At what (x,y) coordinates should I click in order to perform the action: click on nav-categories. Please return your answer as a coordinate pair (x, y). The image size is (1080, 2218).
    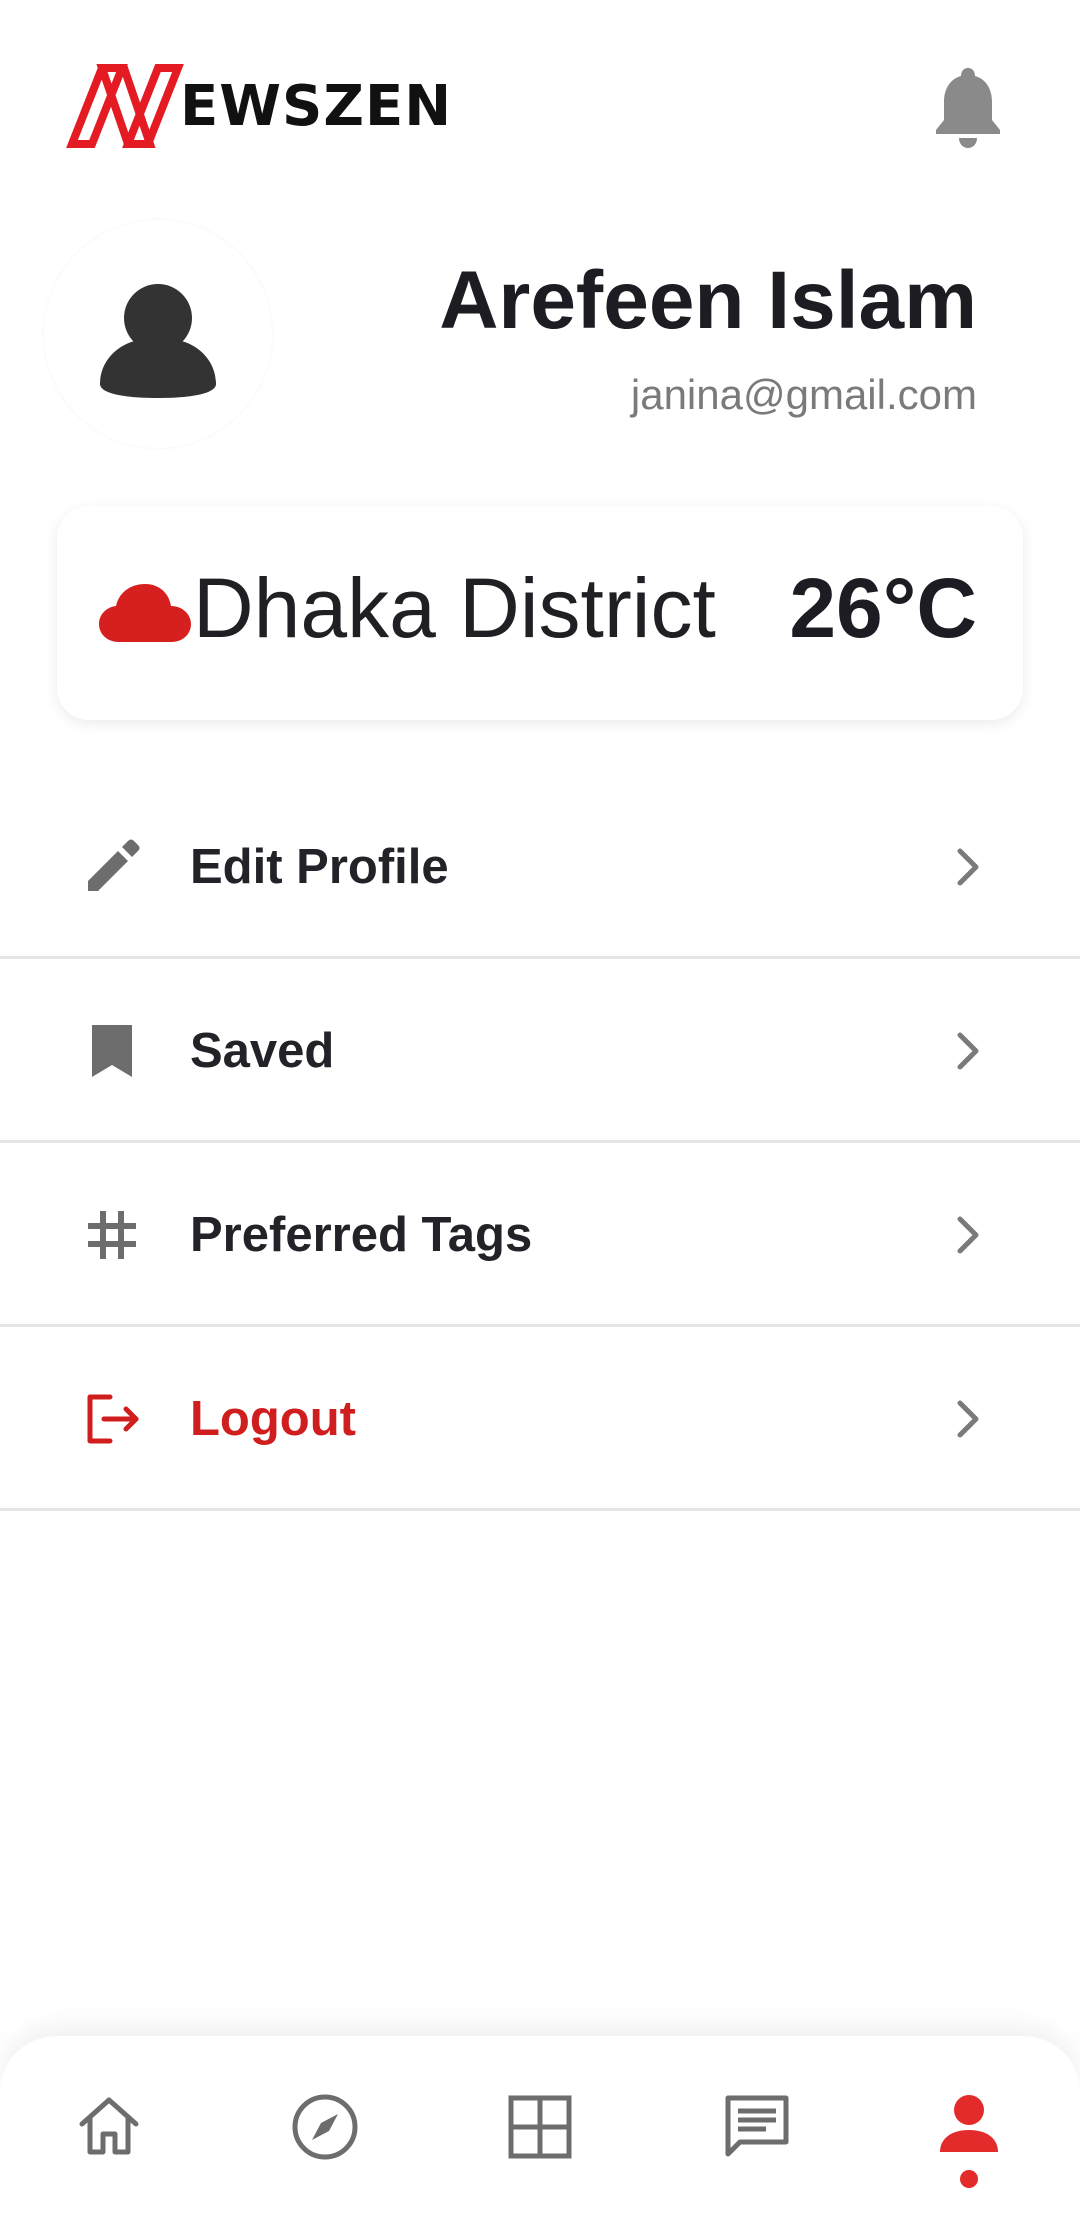
    Looking at the image, I should click on (540, 2127).